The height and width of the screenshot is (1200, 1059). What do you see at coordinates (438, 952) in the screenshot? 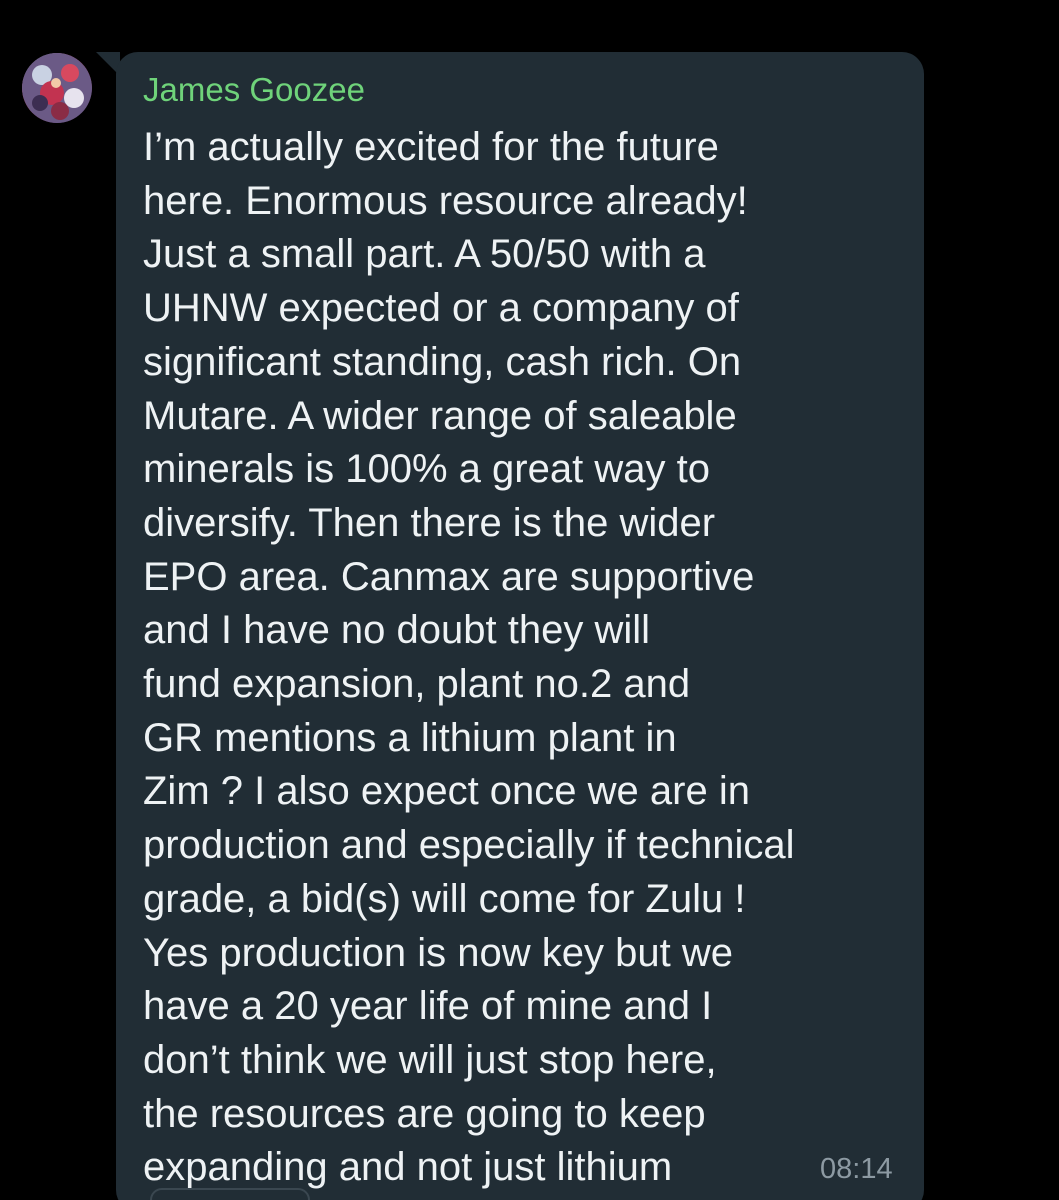
I see `message-line: Yes production is now key but we` at bounding box center [438, 952].